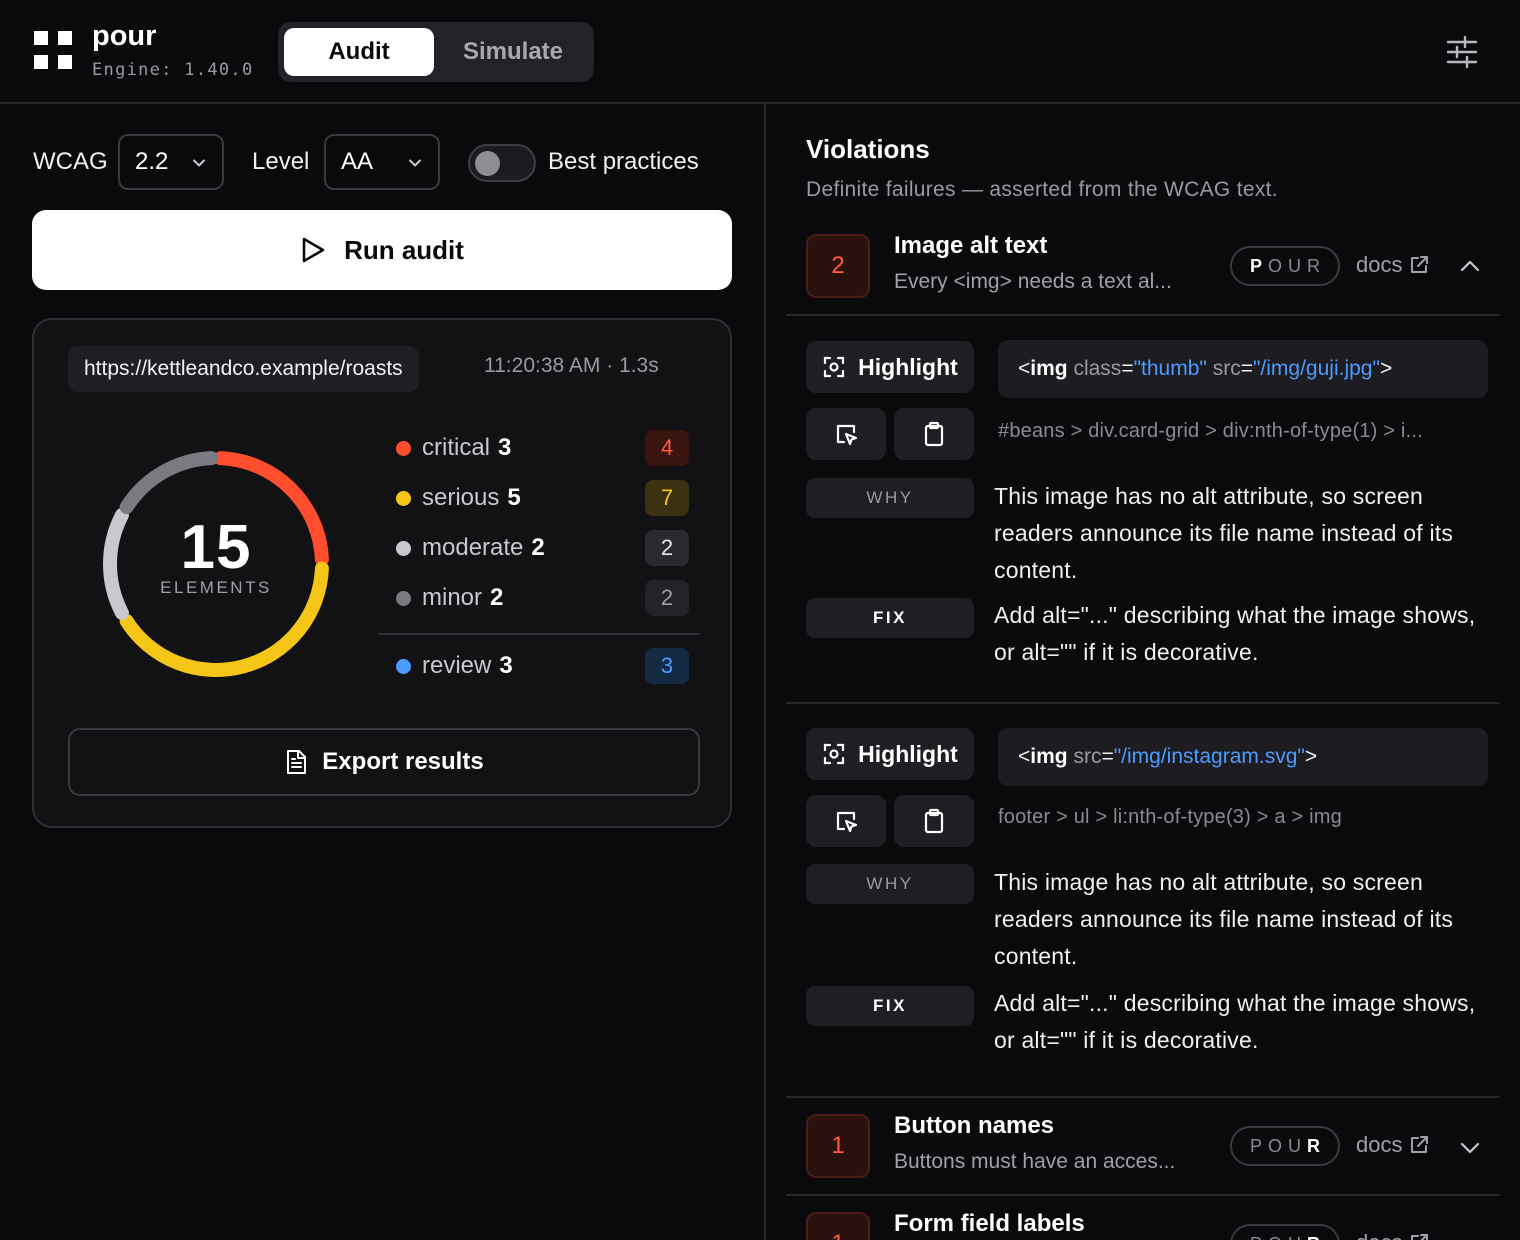 The image size is (1520, 1240). I want to click on donut-segment-moderate, so click(116, 564).